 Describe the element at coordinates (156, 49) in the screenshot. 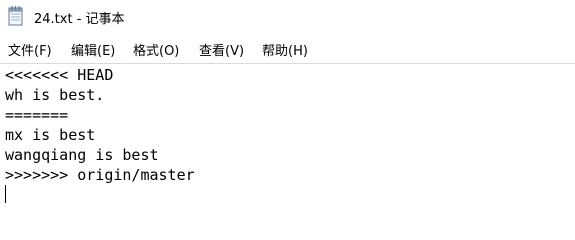

I see `menu-format: 格式(O)` at that location.